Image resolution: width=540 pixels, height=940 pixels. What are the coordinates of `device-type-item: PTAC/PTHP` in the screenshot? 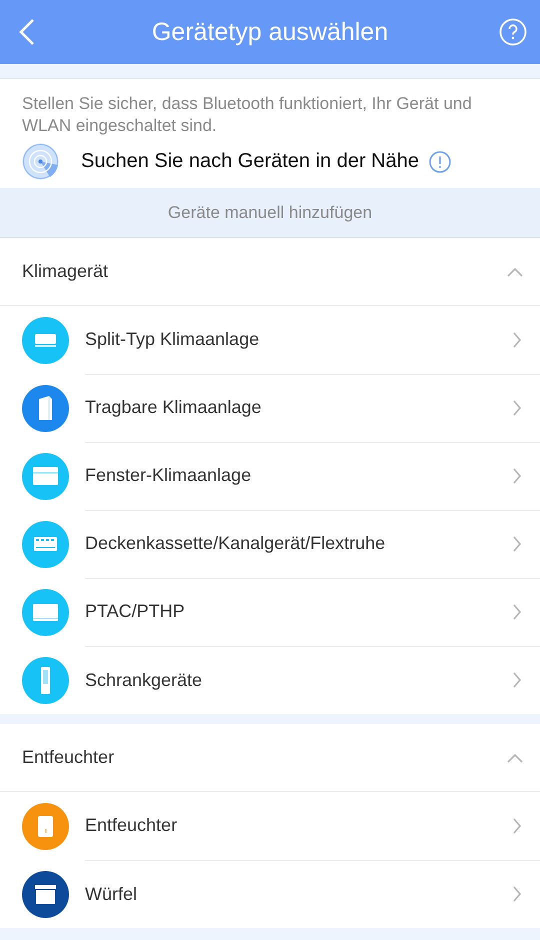 It's located at (270, 612).